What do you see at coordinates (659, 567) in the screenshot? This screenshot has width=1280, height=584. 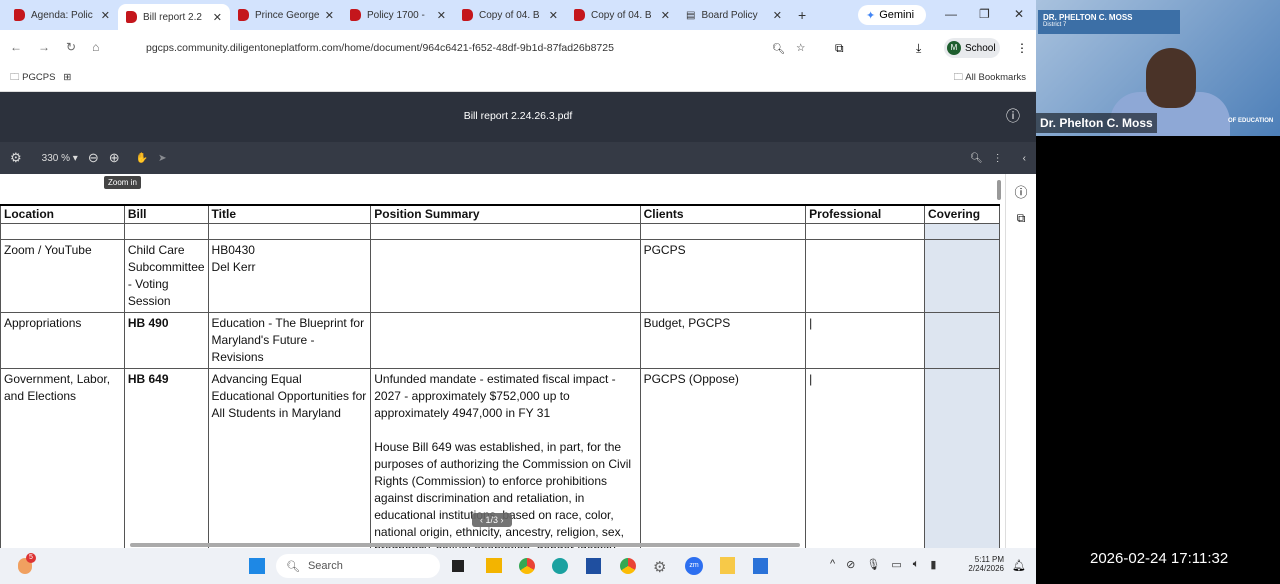 I see `settings-app-icon: ⚙` at bounding box center [659, 567].